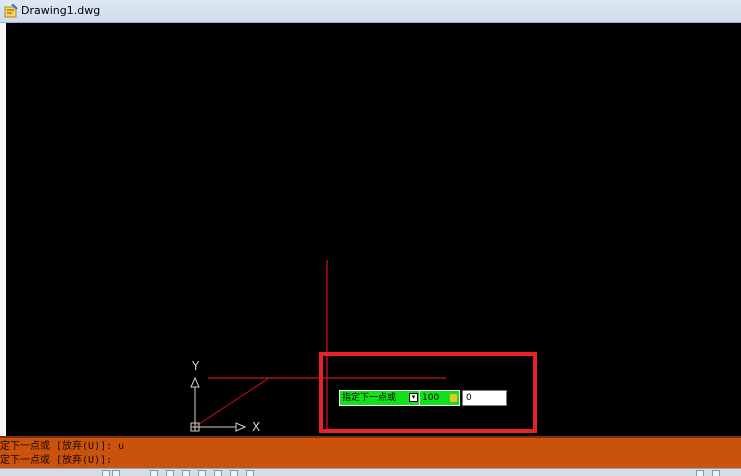  I want to click on lineweight-toggle-button, so click(250, 473).